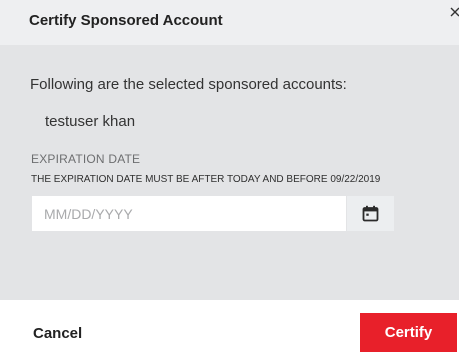 Image resolution: width=459 pixels, height=361 pixels. What do you see at coordinates (86, 159) in the screenshot?
I see `expiration-date-label: EXPIRATION DATE` at bounding box center [86, 159].